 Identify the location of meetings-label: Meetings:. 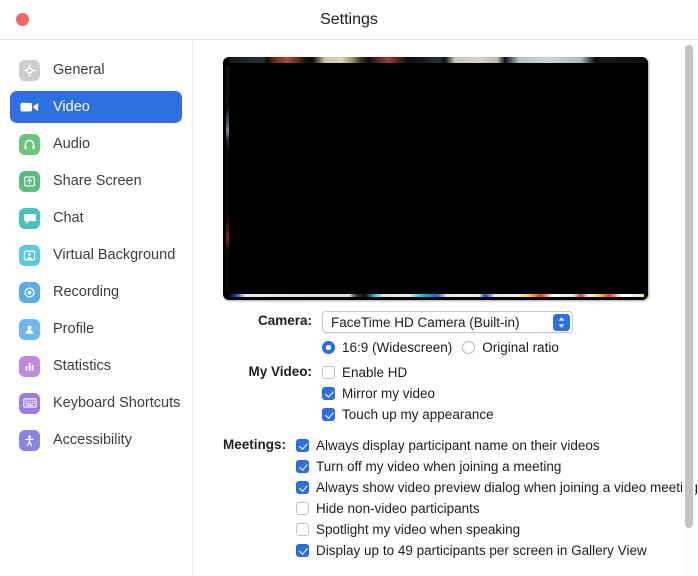
(255, 444).